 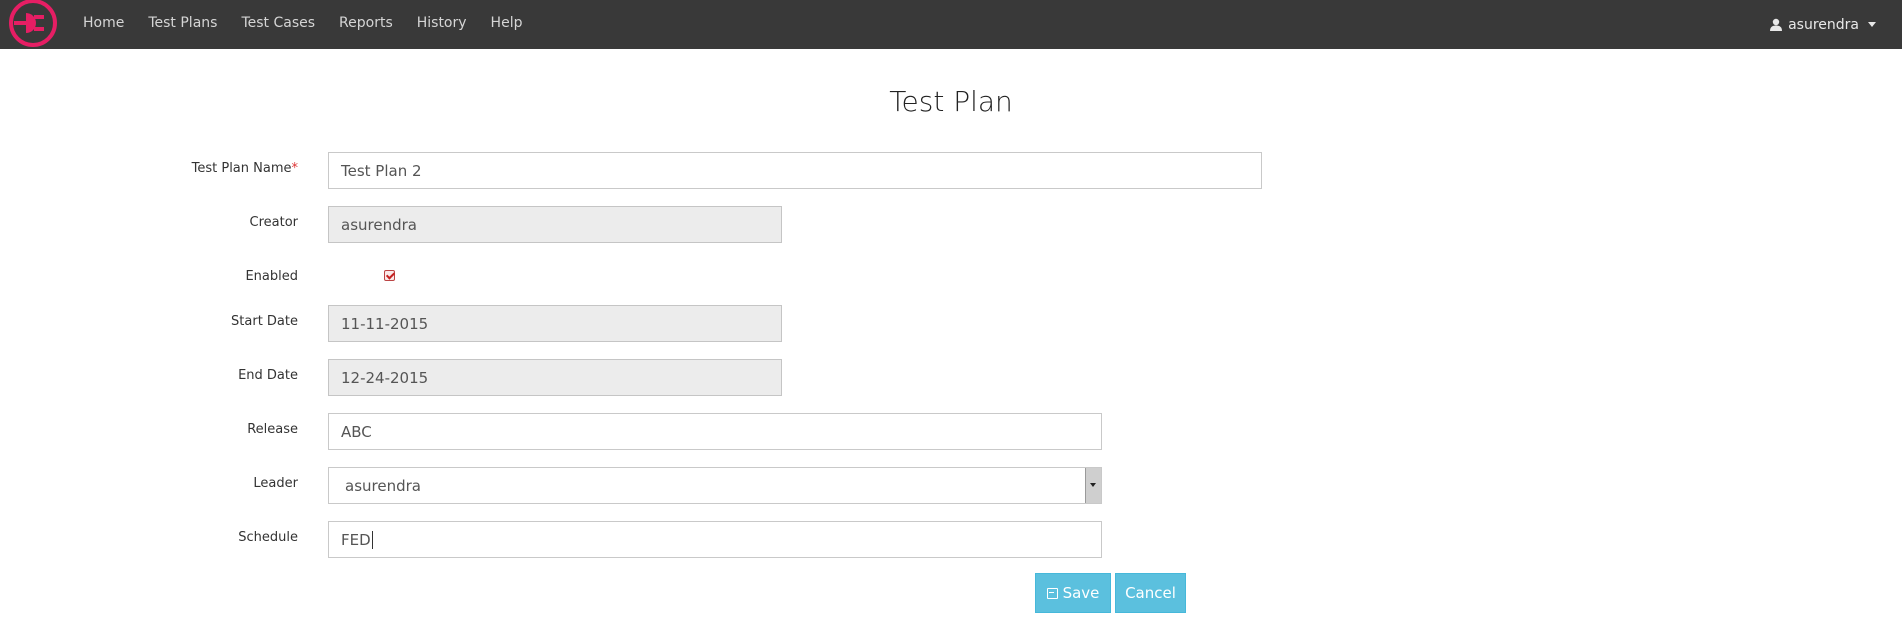 What do you see at coordinates (507, 24) in the screenshot?
I see `nav-help: Help` at bounding box center [507, 24].